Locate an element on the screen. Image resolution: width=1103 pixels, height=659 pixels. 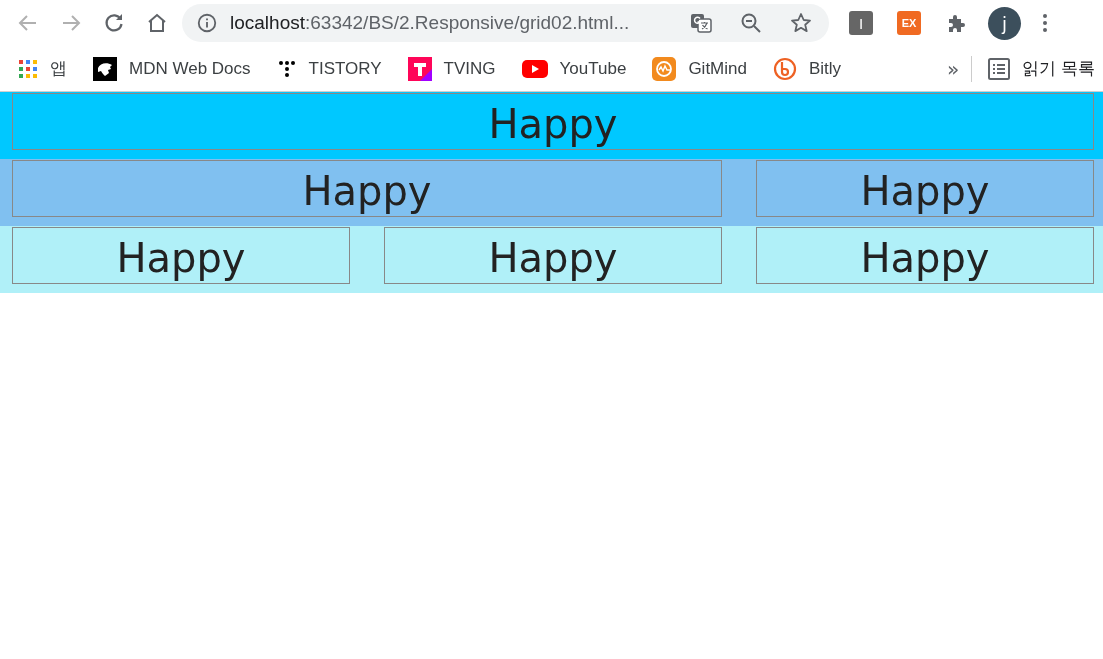
more-bookmarks-button: » is located at coordinates (953, 68).